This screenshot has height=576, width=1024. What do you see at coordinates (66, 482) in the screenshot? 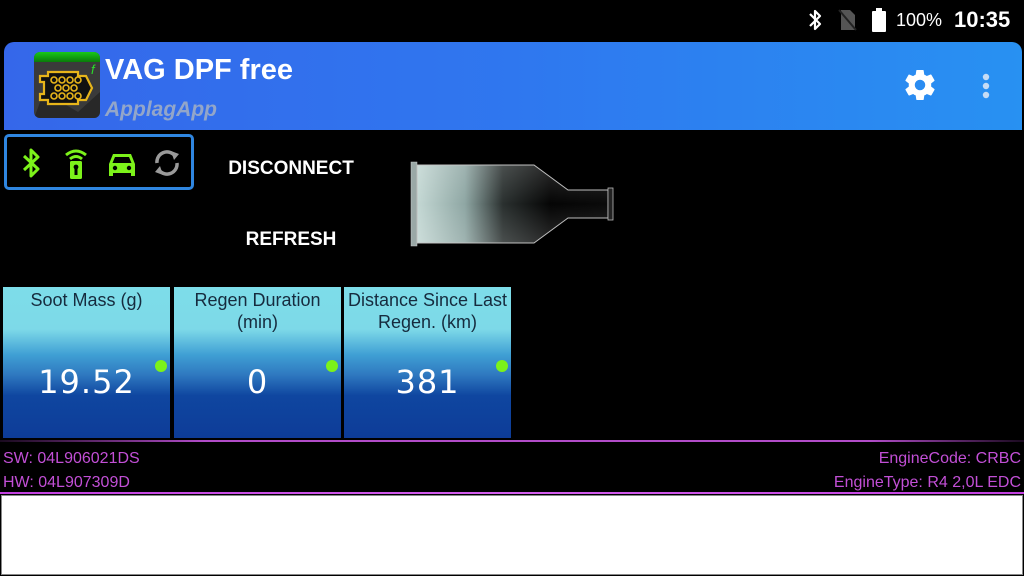
I see `hardware-version: HW: 04L907309D` at bounding box center [66, 482].